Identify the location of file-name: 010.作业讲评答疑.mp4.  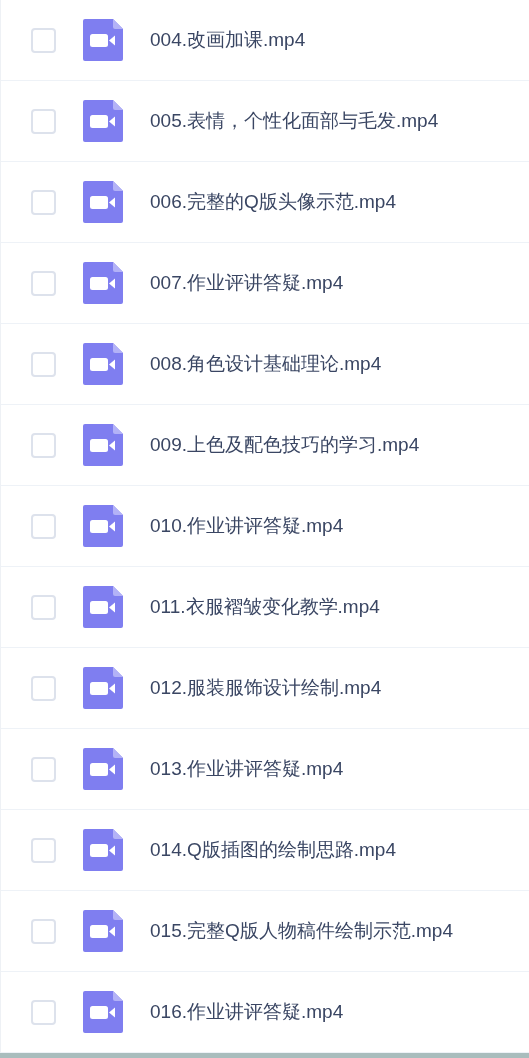
(247, 526).